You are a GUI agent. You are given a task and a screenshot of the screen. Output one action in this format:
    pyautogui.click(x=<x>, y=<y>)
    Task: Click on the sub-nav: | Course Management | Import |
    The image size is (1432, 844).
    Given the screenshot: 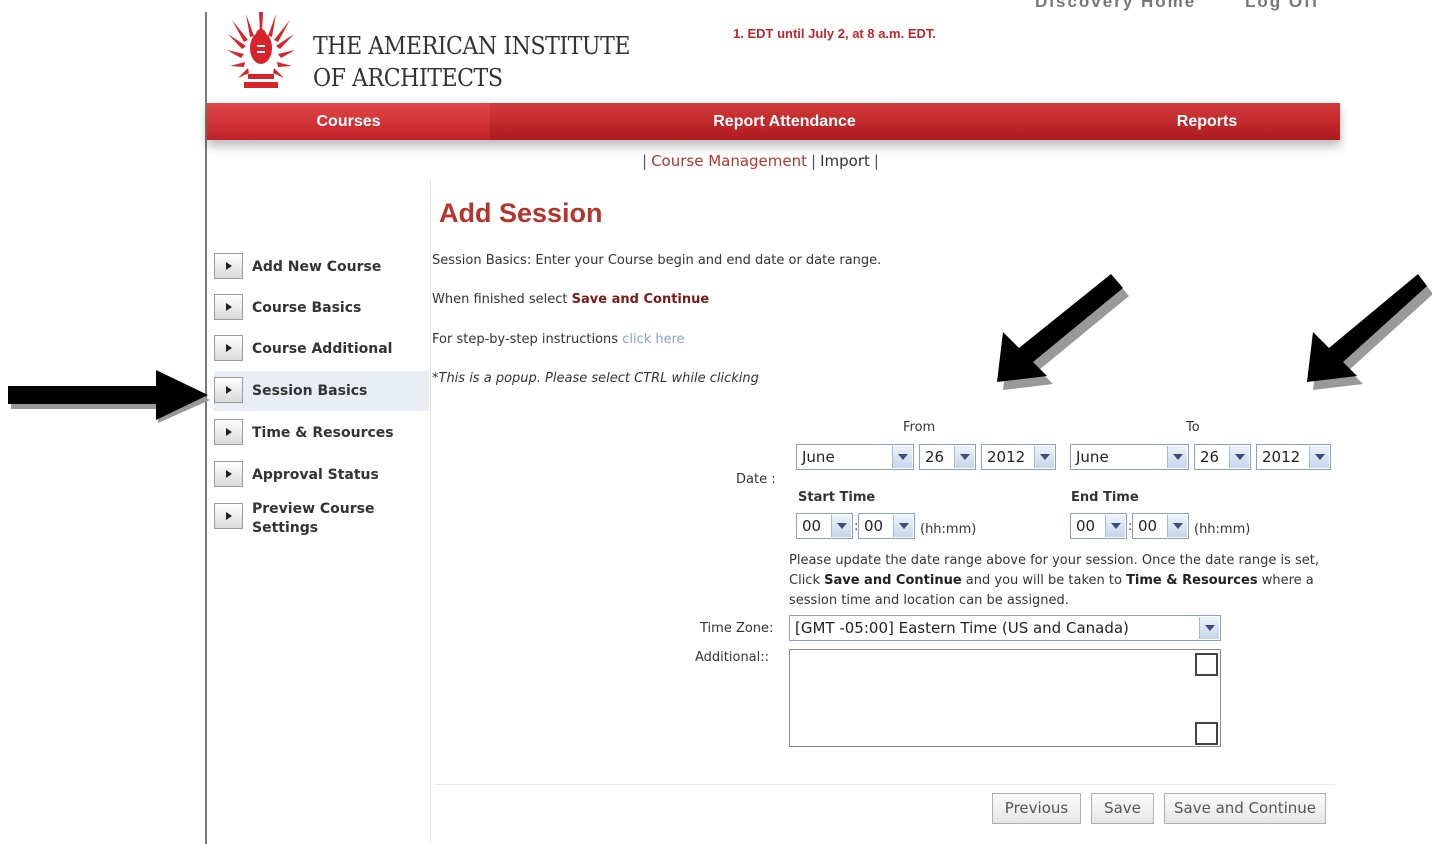 What is the action you would take?
    pyautogui.click(x=760, y=161)
    